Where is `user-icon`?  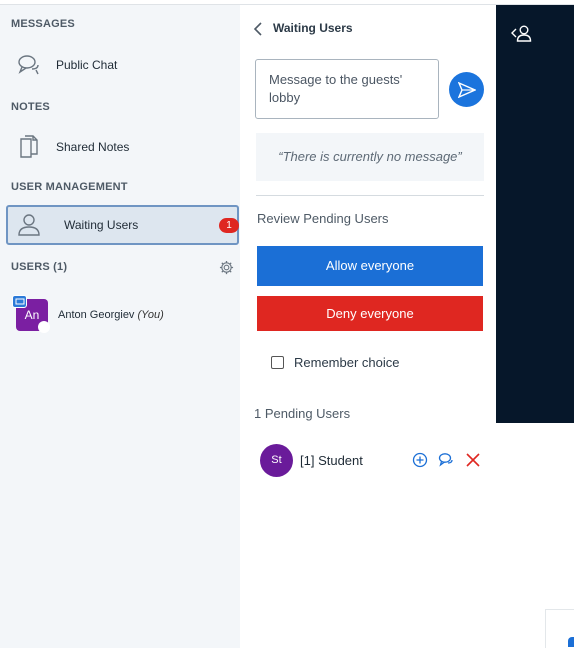
user-icon is located at coordinates (29, 225).